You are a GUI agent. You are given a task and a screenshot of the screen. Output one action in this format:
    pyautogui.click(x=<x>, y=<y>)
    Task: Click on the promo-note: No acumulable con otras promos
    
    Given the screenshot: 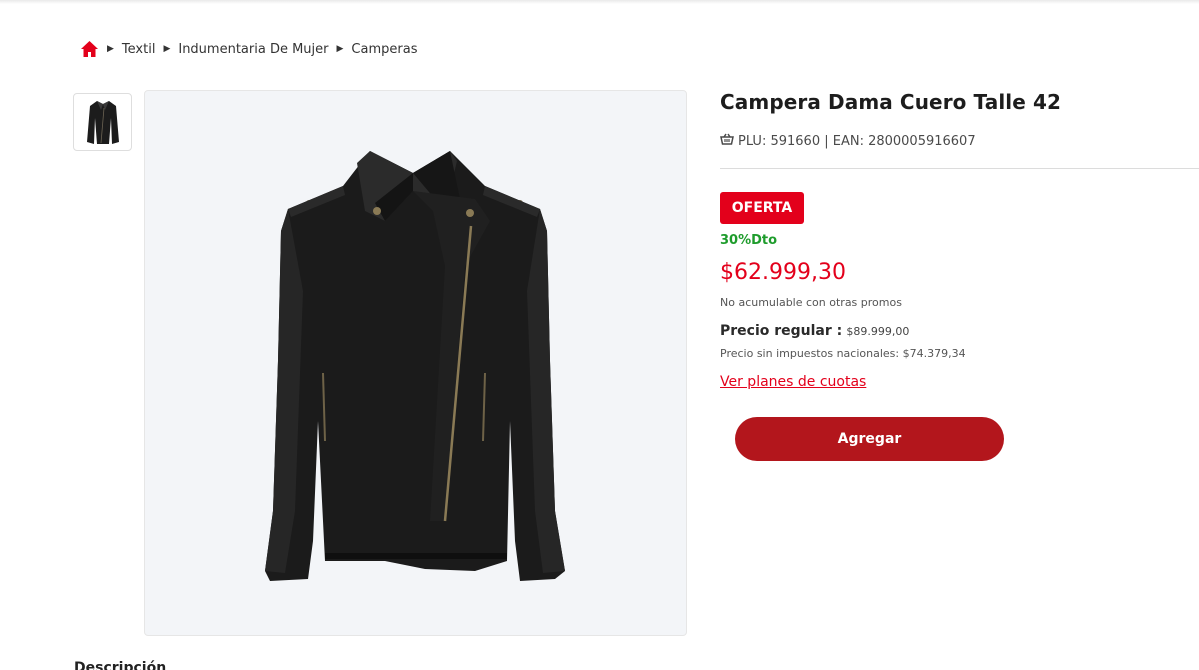 What is the action you would take?
    pyautogui.click(x=811, y=302)
    